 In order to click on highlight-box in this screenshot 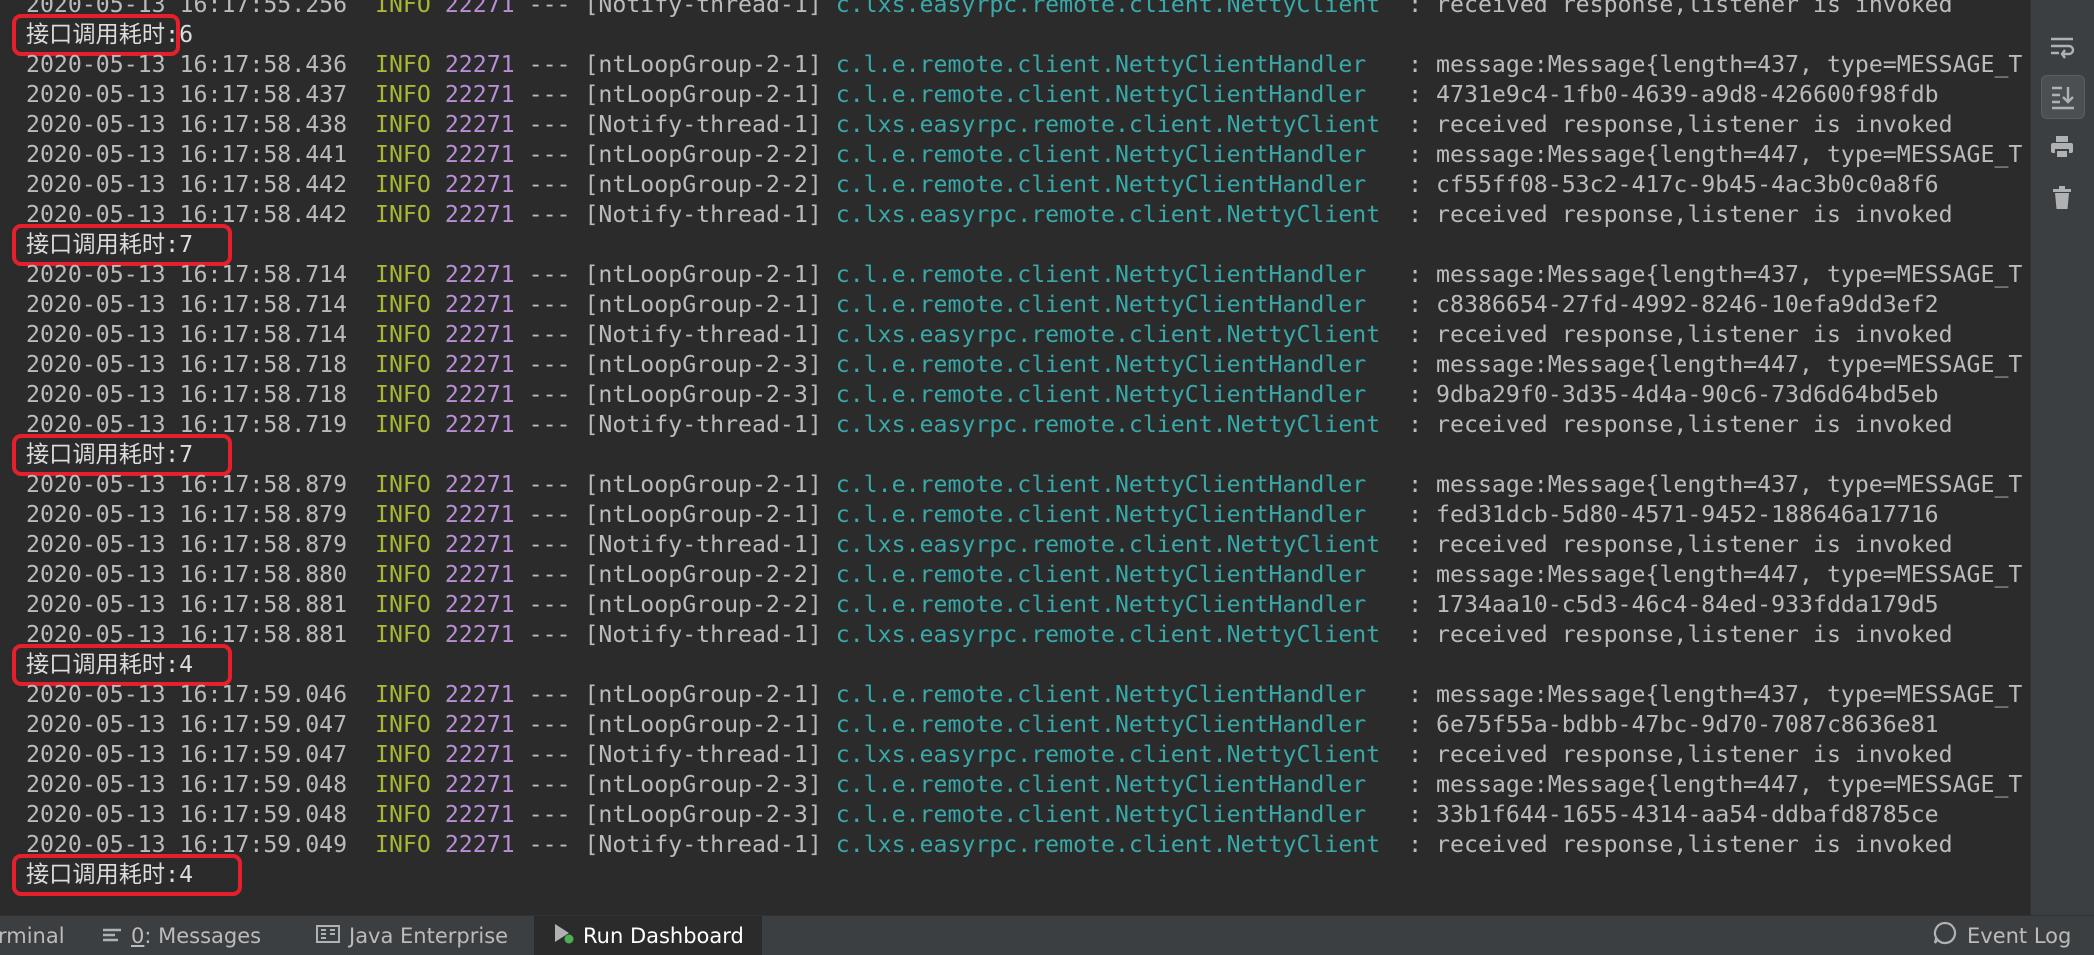, I will do `click(127, 875)`.